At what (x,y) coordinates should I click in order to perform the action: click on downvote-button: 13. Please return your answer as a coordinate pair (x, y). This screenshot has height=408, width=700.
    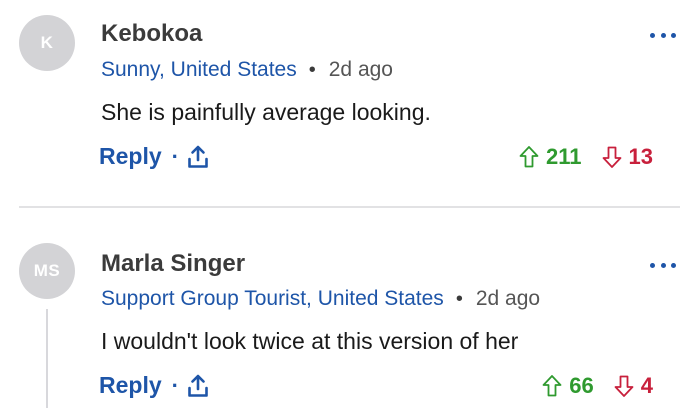
    Looking at the image, I should click on (627, 157).